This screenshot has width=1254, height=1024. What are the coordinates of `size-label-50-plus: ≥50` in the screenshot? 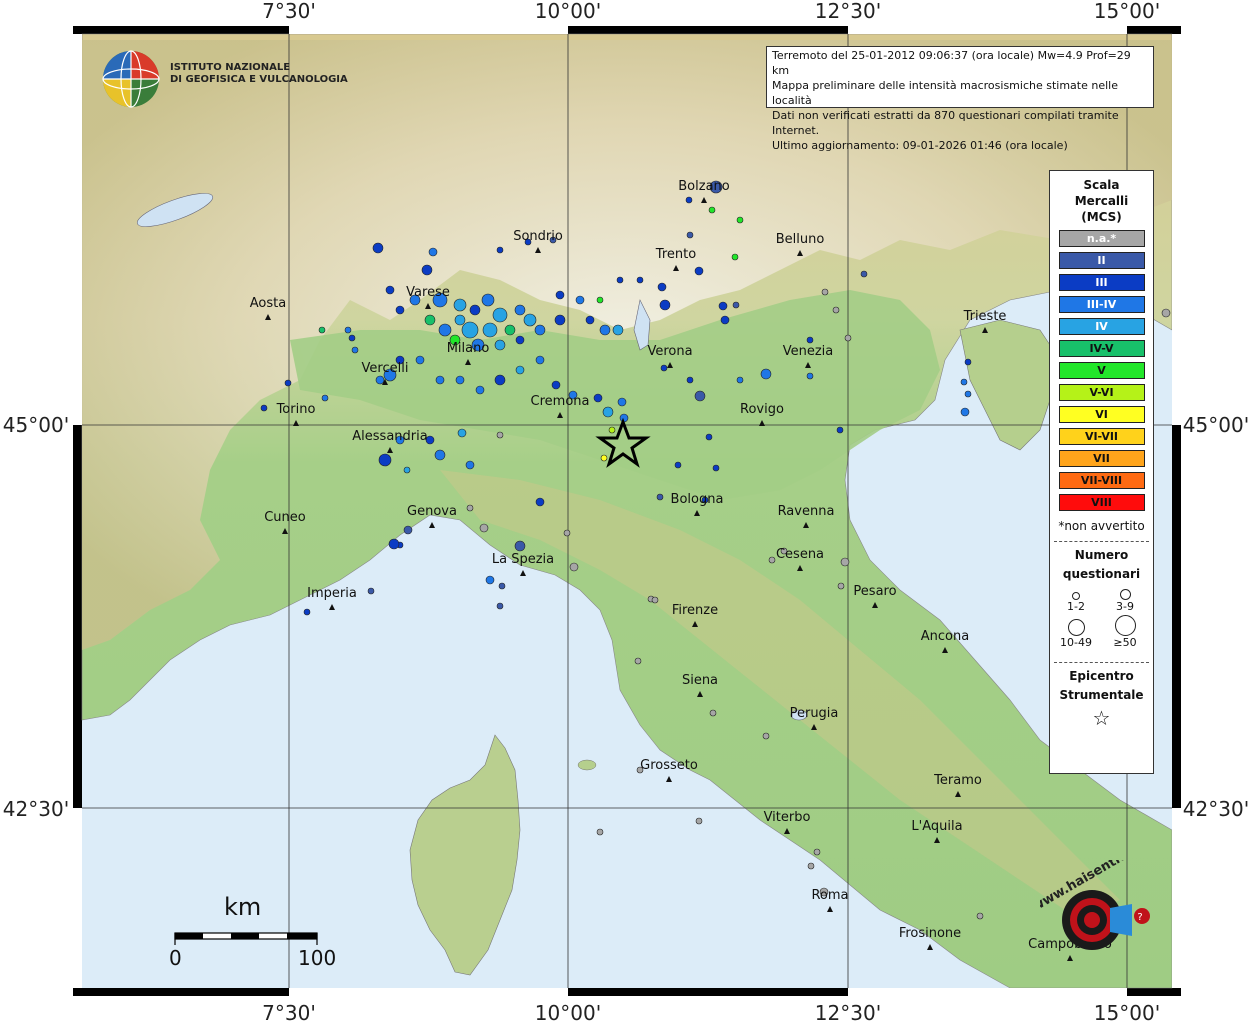 It's located at (1125, 642).